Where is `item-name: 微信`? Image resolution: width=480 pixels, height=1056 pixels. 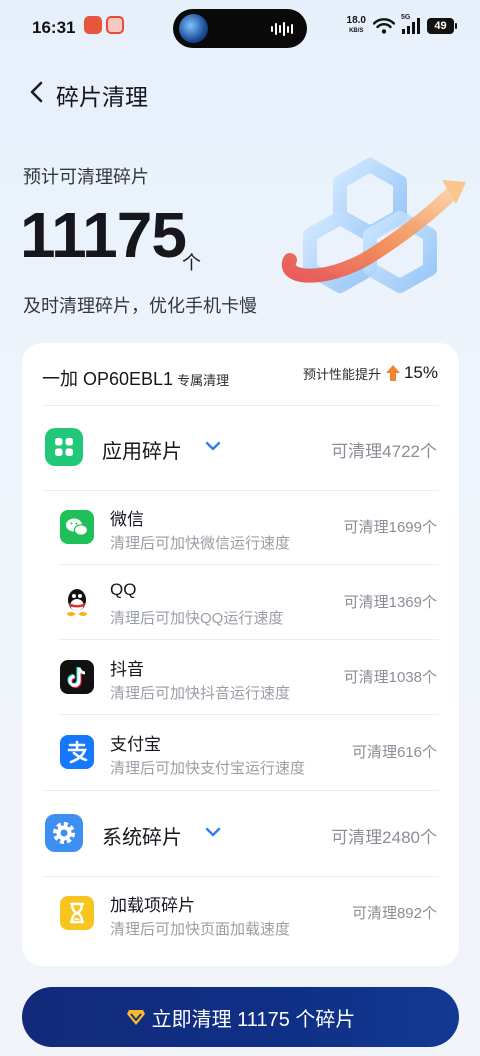
item-name: 微信 is located at coordinates (127, 519).